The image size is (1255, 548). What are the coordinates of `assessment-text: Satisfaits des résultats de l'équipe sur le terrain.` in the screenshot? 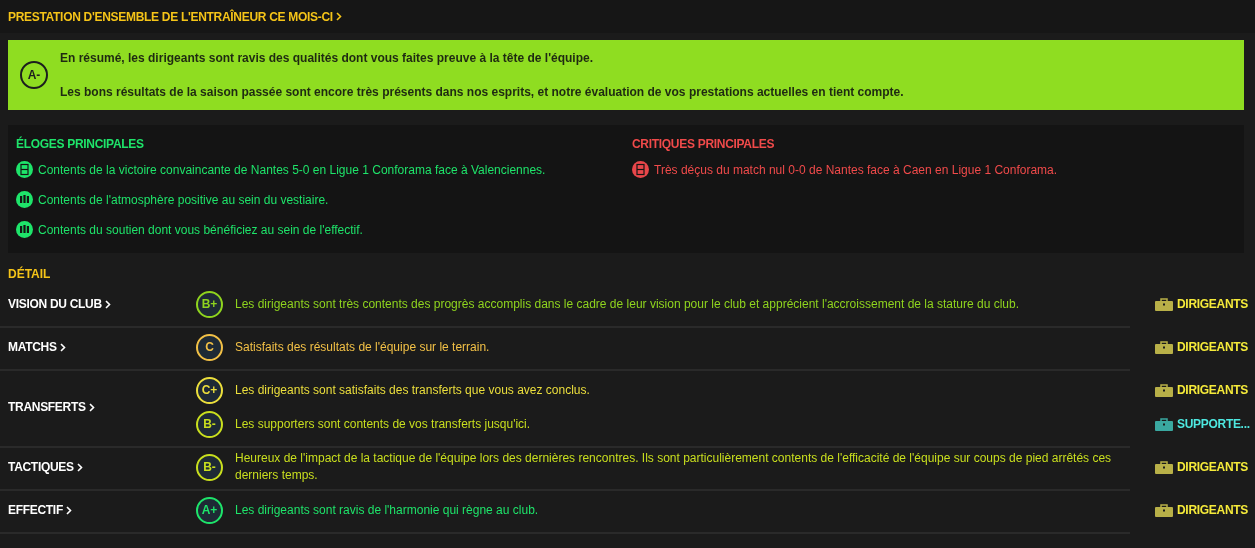 It's located at (363, 347).